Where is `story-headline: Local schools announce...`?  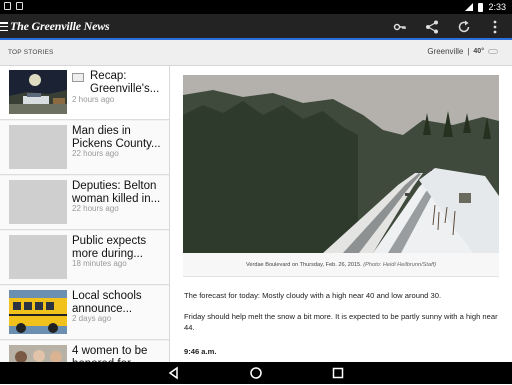 story-headline: Local schools announce... is located at coordinates (107, 302).